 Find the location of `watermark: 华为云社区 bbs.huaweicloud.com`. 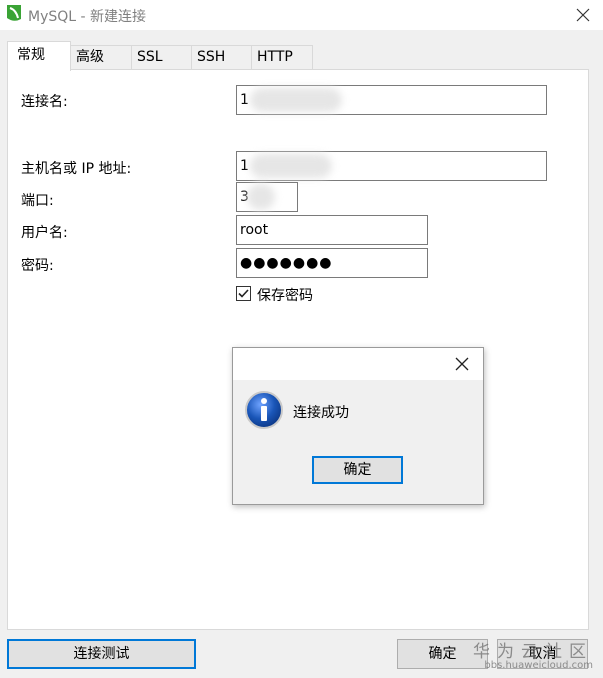

watermark: 华为云社区 bbs.huaweicloud.com is located at coordinates (533, 654).